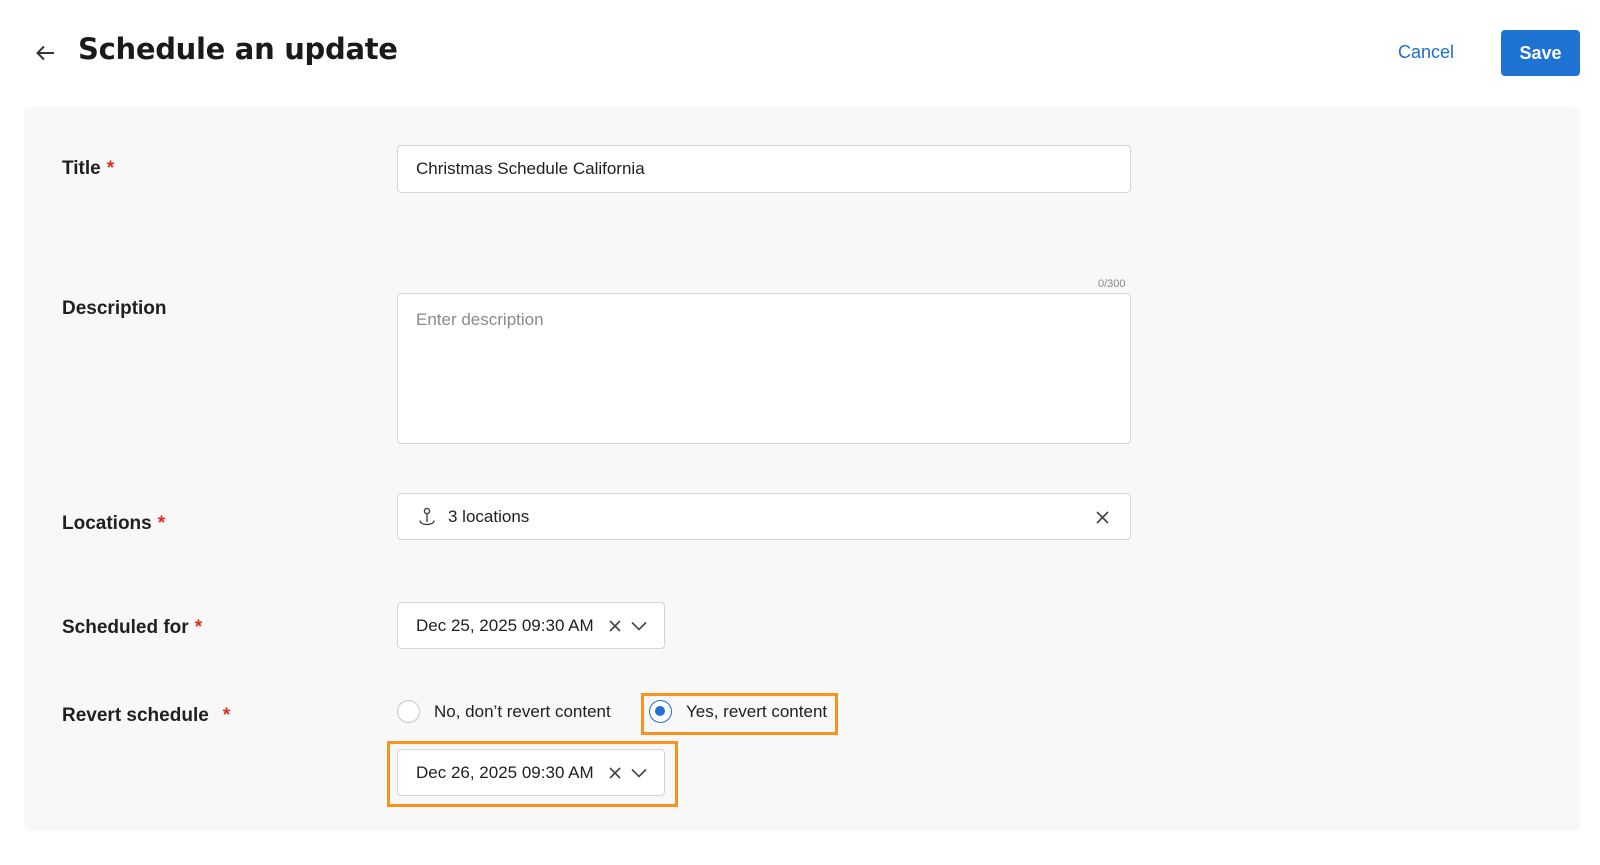 This screenshot has width=1600, height=865. Describe the element at coordinates (764, 169) in the screenshot. I see `title-input: Christmas Schedule California` at that location.